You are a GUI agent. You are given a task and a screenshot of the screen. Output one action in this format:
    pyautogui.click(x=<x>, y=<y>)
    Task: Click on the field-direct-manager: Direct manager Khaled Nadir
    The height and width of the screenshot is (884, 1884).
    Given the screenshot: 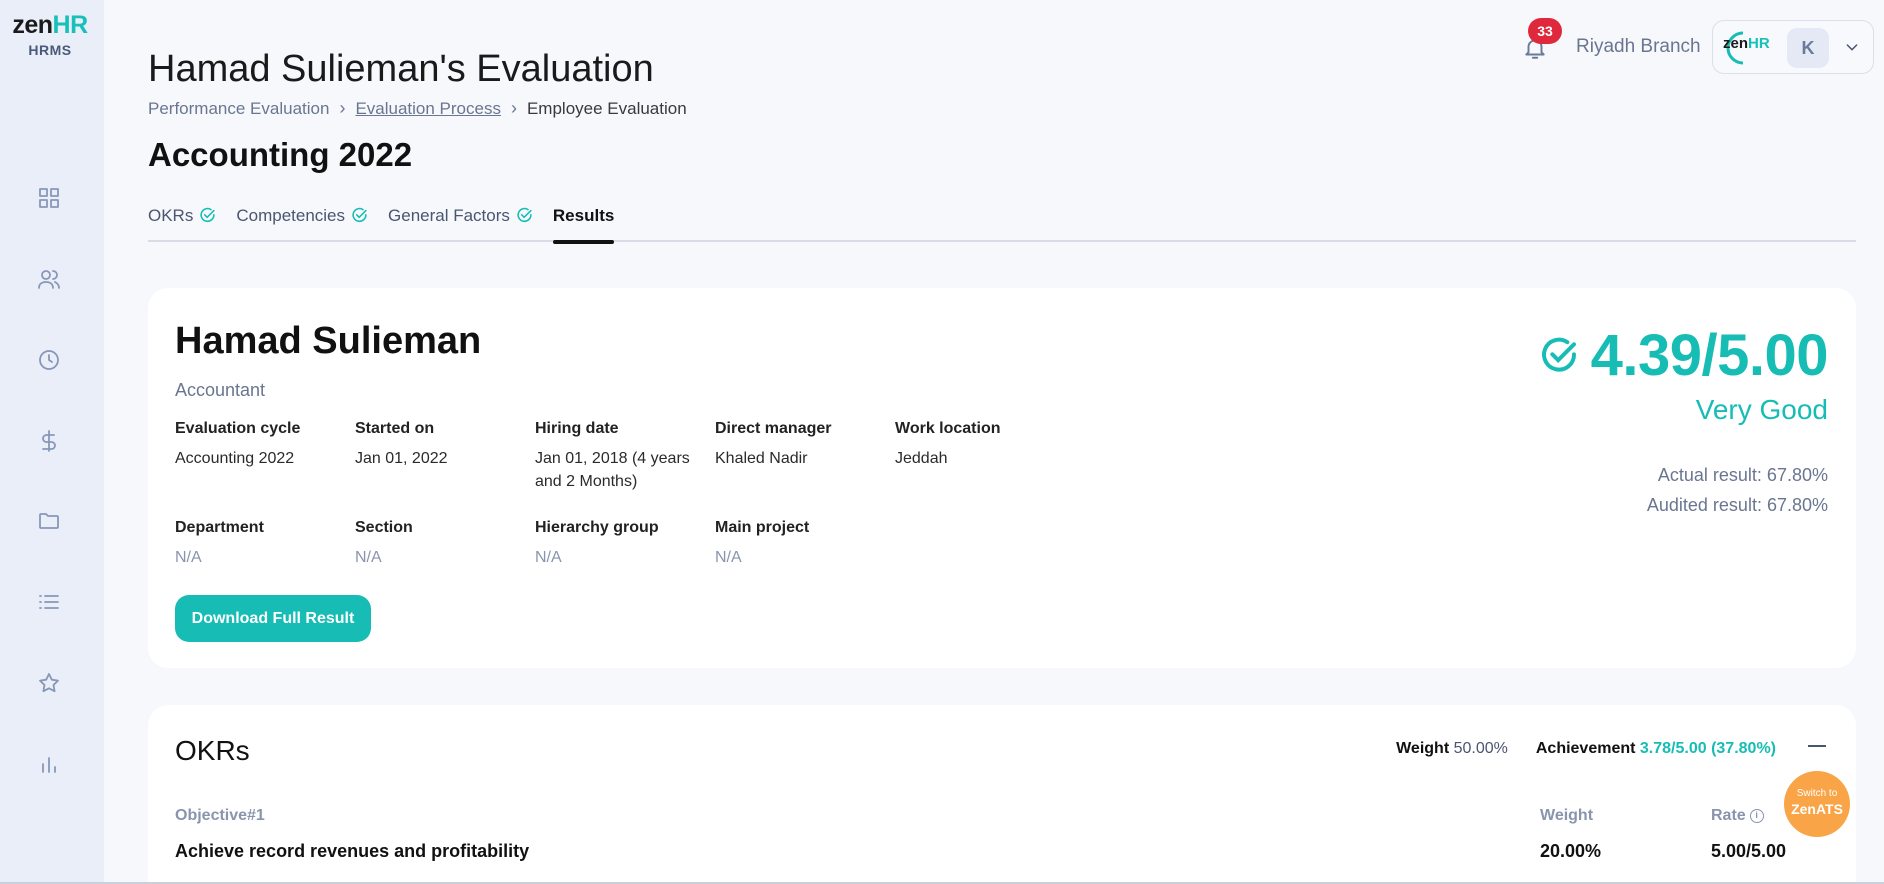 What is the action you would take?
    pyautogui.click(x=800, y=445)
    